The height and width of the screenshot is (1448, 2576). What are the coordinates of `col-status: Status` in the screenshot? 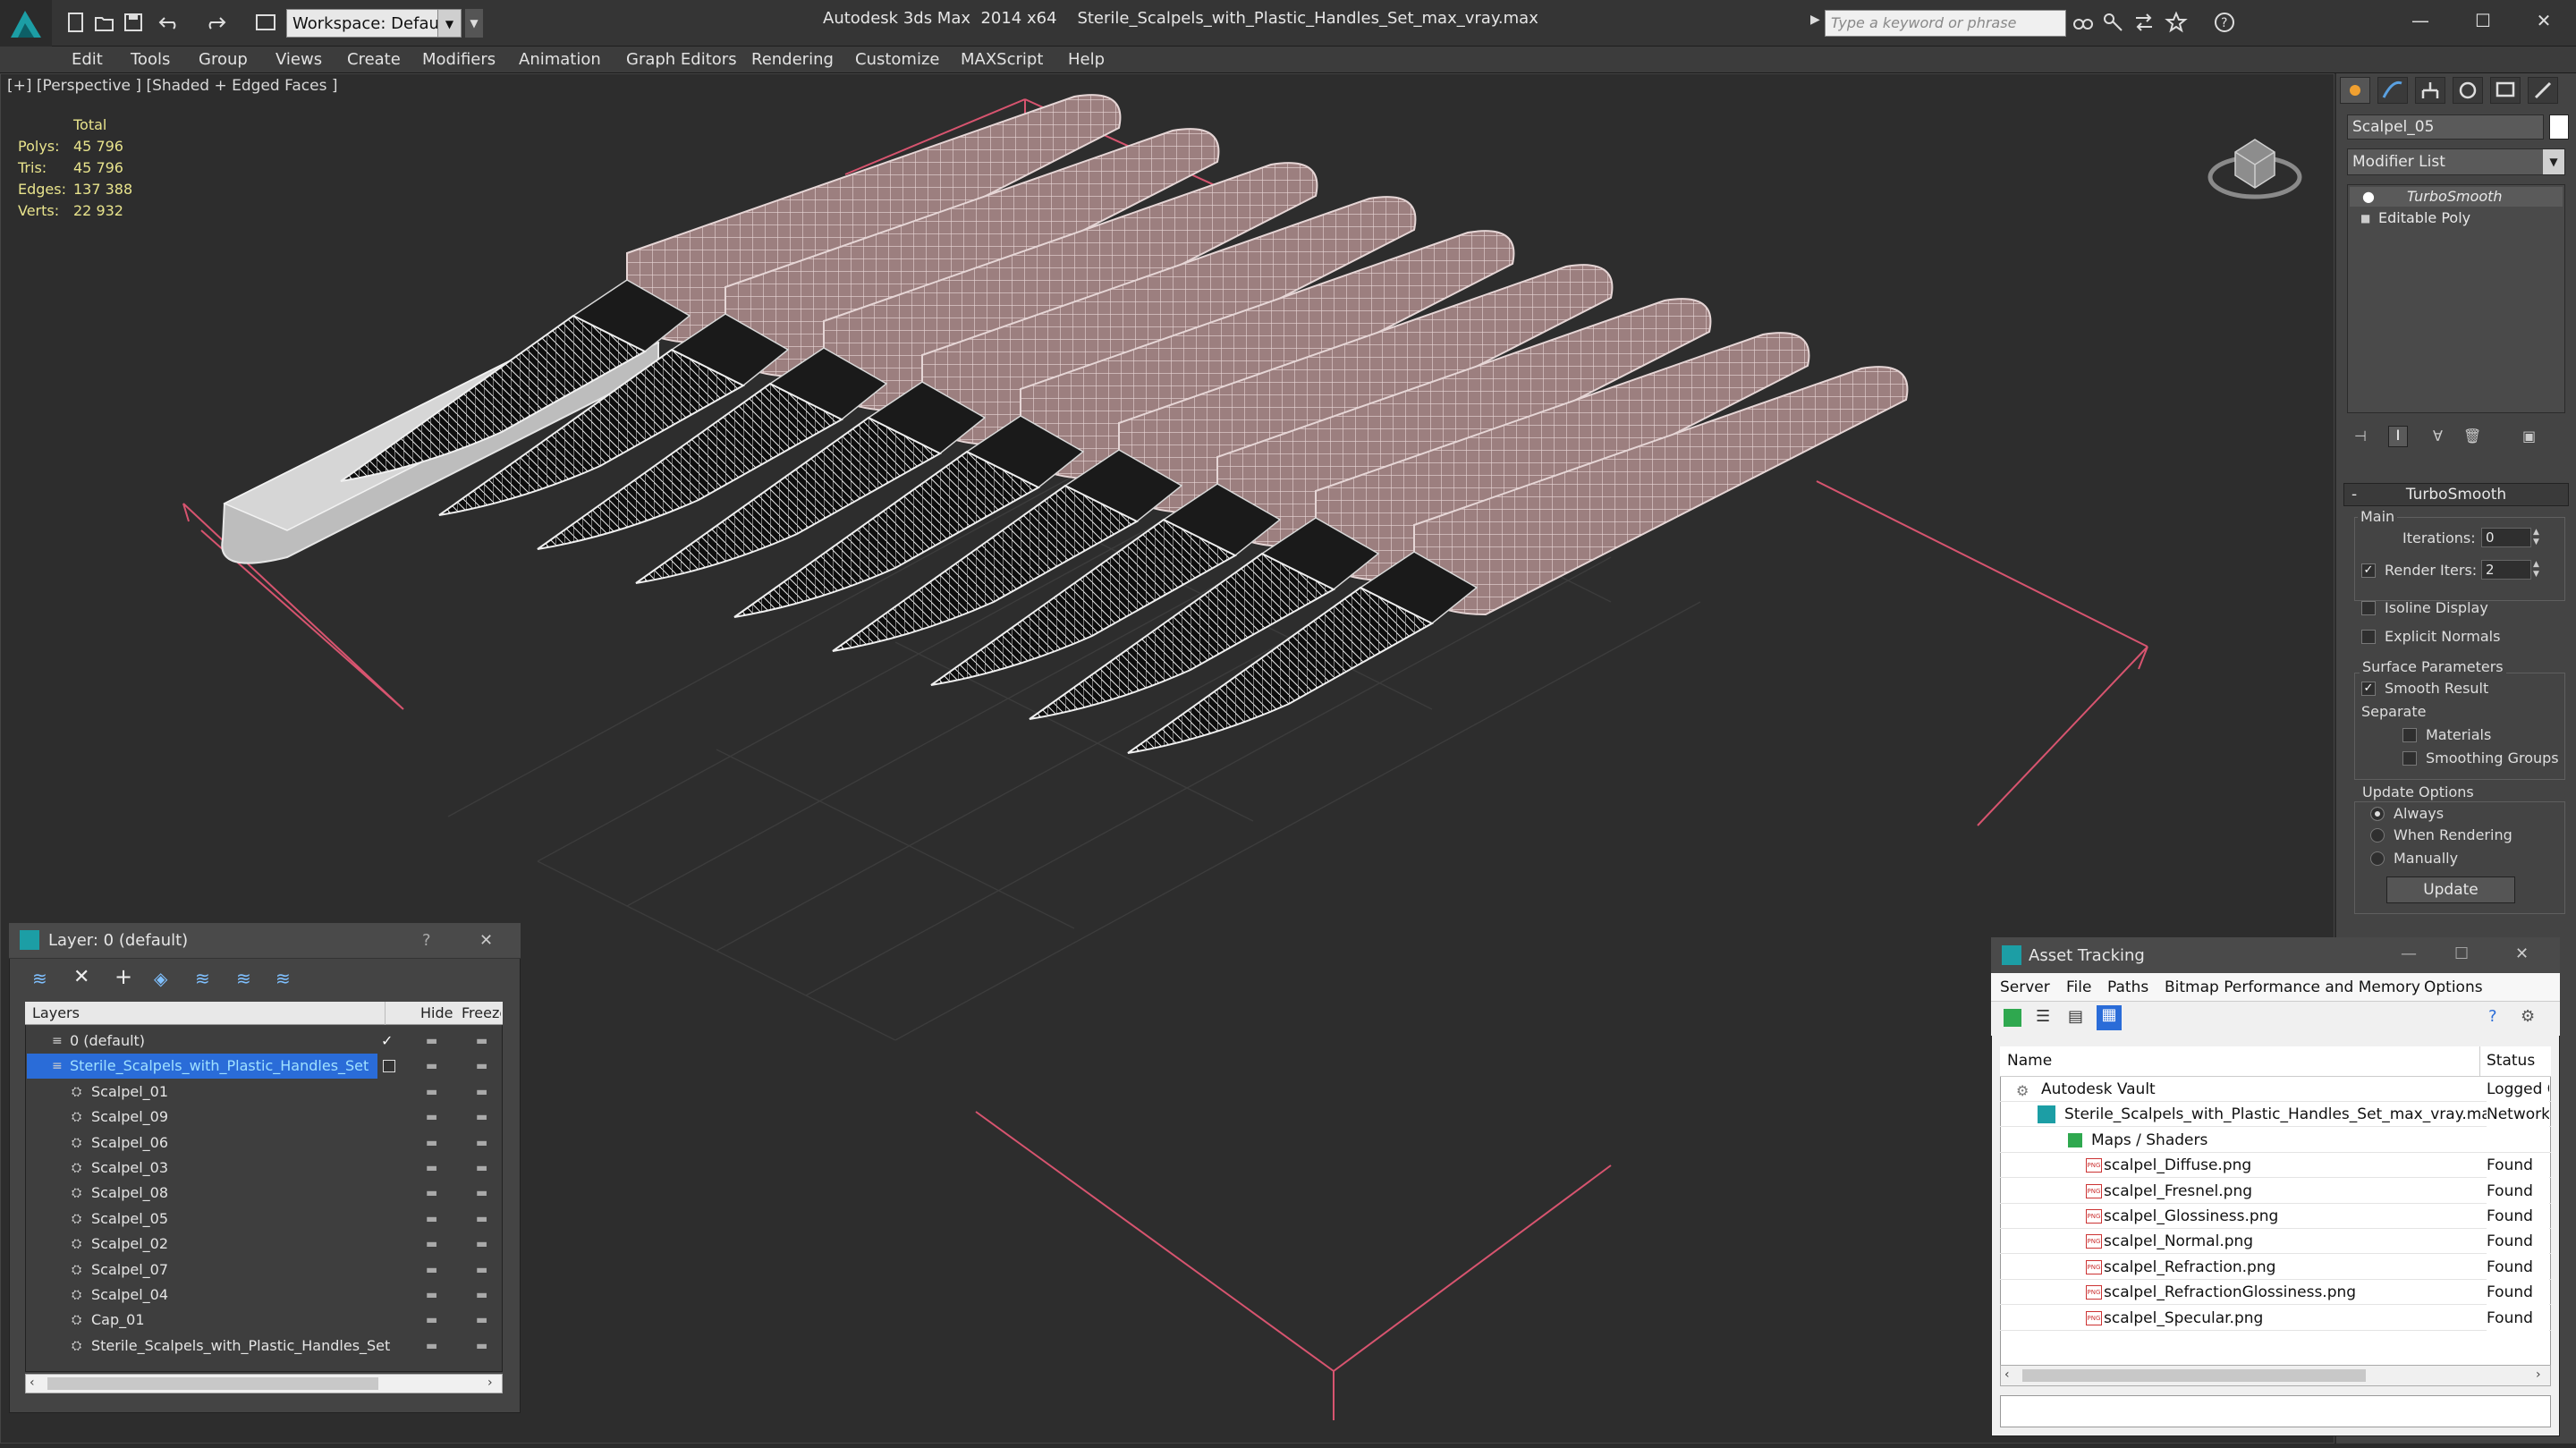 It's located at (2511, 1061).